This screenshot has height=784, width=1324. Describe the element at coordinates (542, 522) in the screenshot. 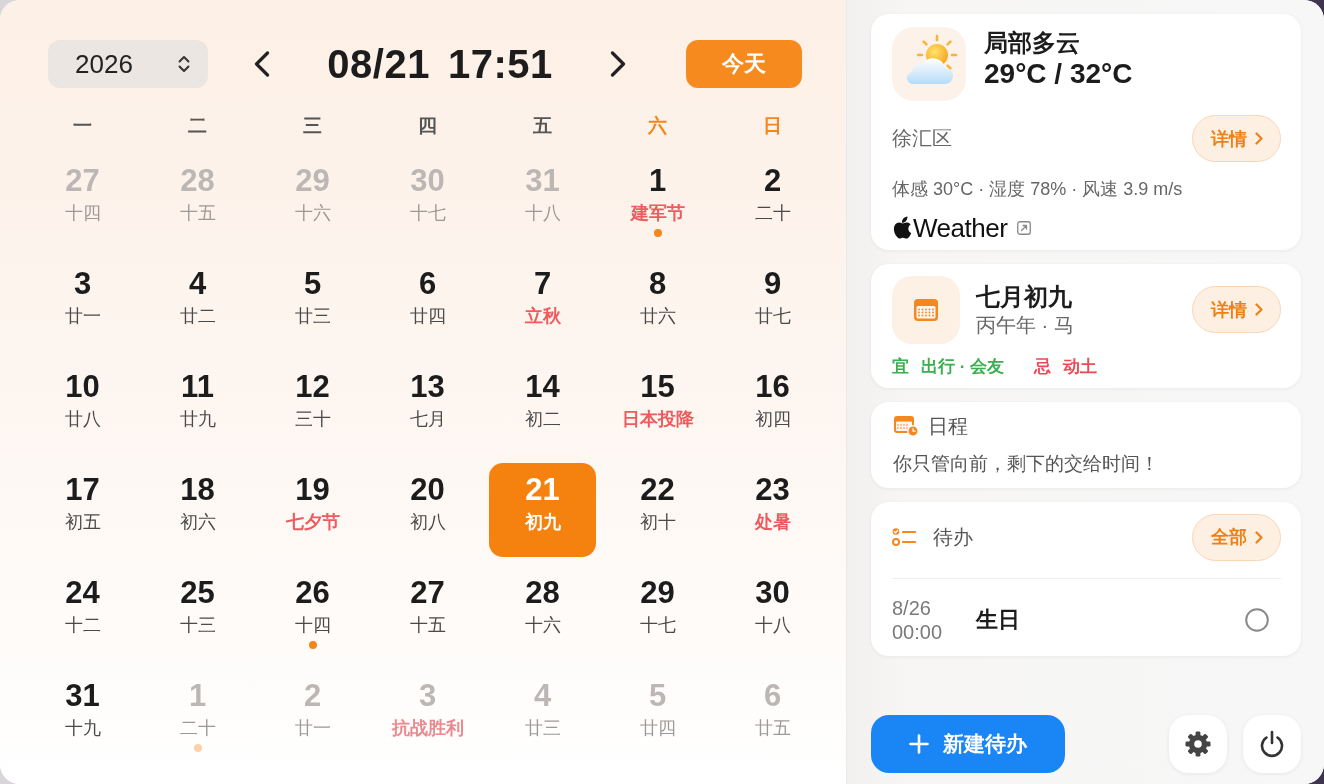

I see `lunar-date: 初九` at that location.